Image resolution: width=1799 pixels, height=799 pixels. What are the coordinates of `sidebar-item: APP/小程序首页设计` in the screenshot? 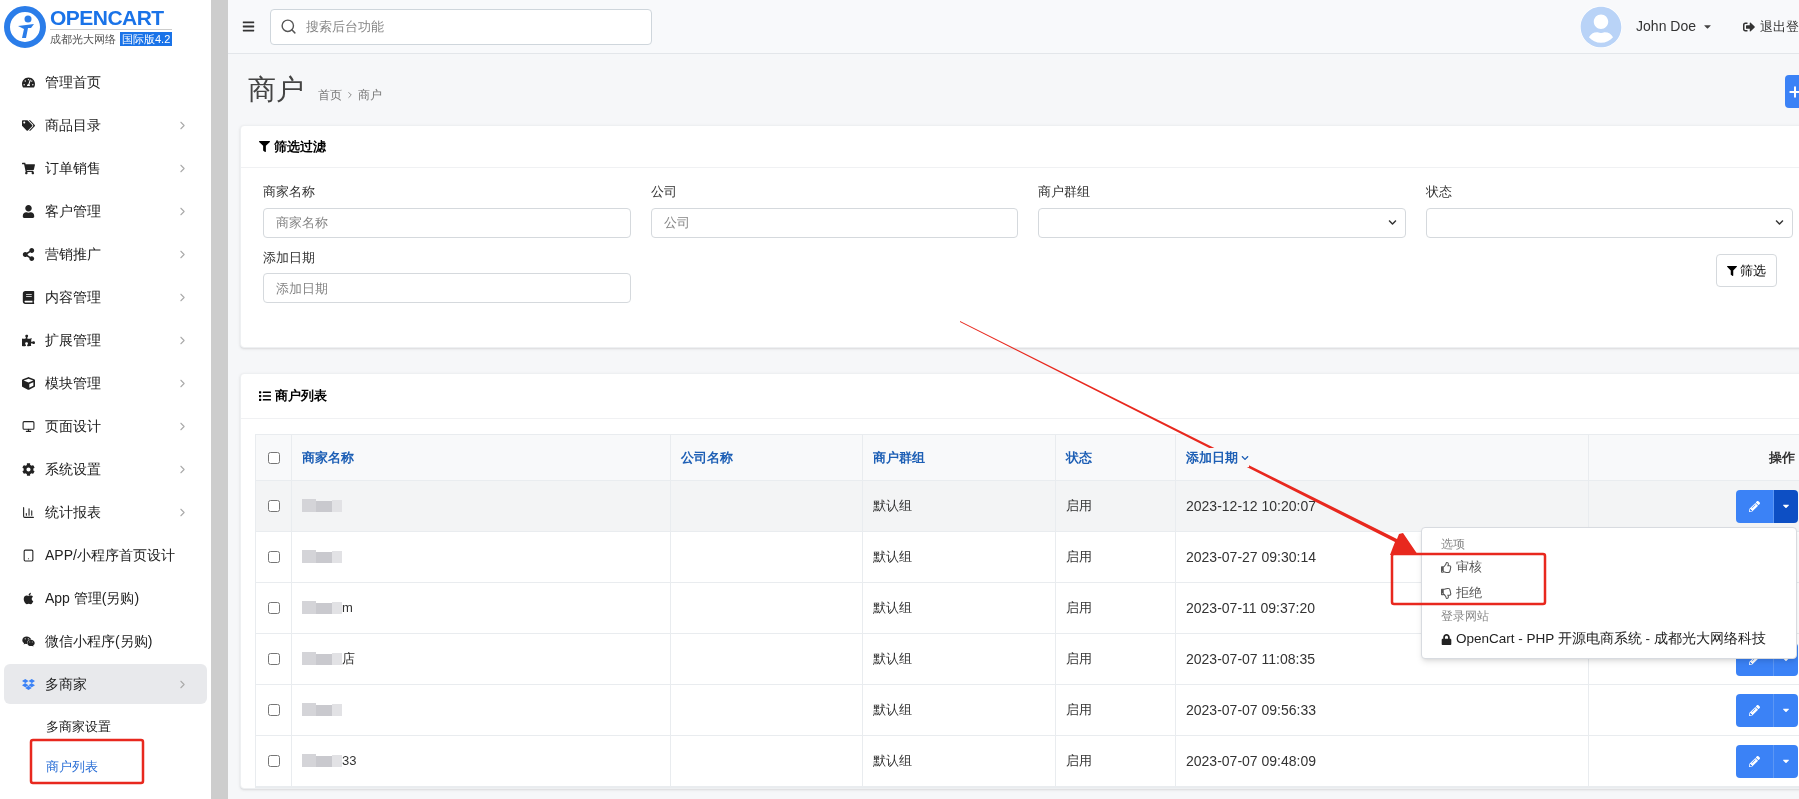 It's located at (105, 555).